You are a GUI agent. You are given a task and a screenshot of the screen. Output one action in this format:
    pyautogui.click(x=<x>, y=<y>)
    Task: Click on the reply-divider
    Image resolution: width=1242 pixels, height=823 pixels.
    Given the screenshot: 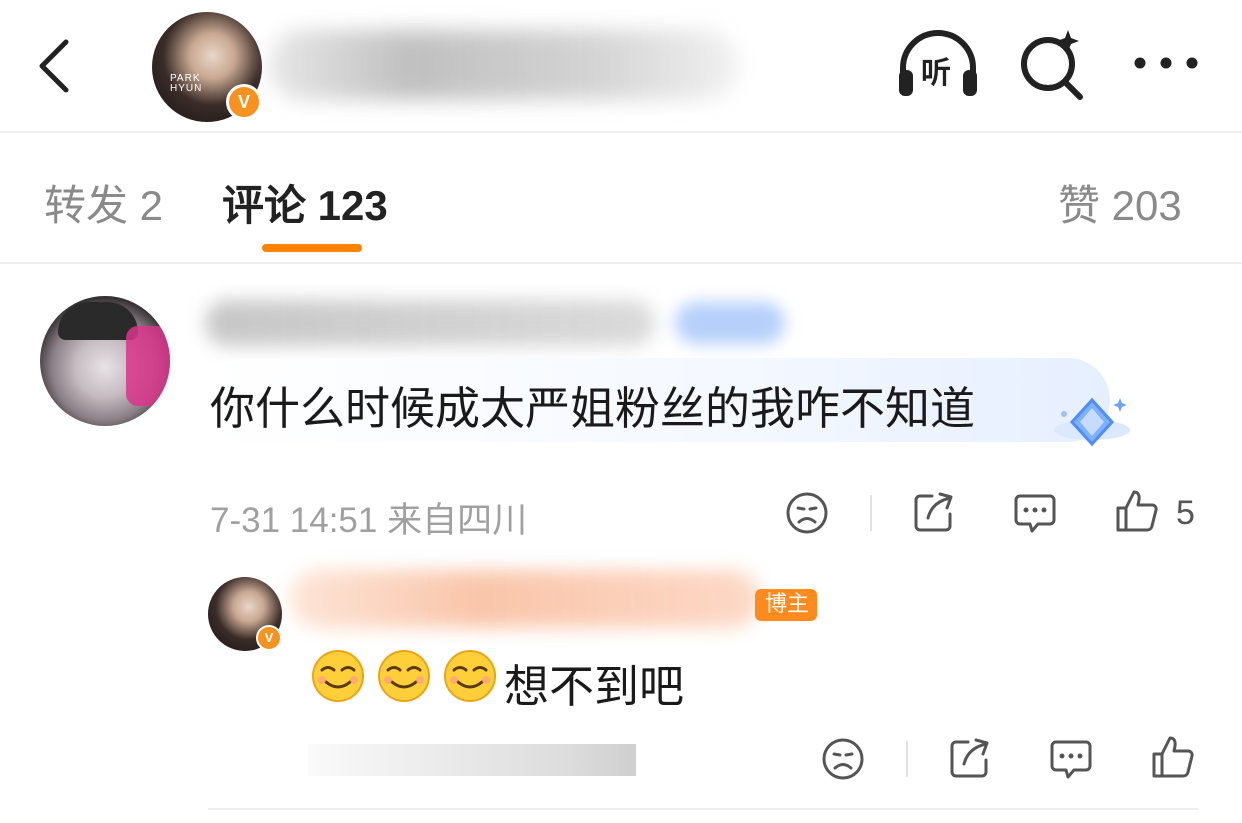 What is the action you would take?
    pyautogui.click(x=703, y=809)
    